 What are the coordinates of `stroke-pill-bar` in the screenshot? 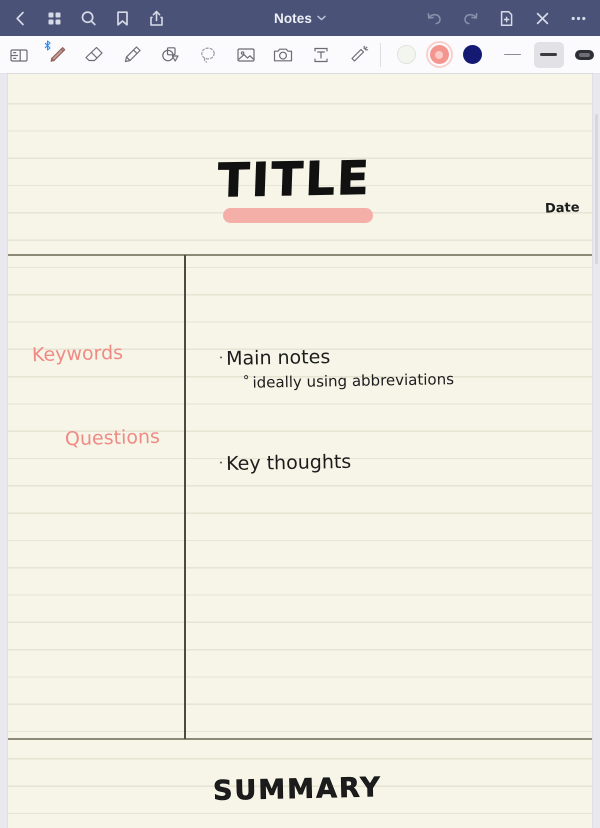 It's located at (585, 54).